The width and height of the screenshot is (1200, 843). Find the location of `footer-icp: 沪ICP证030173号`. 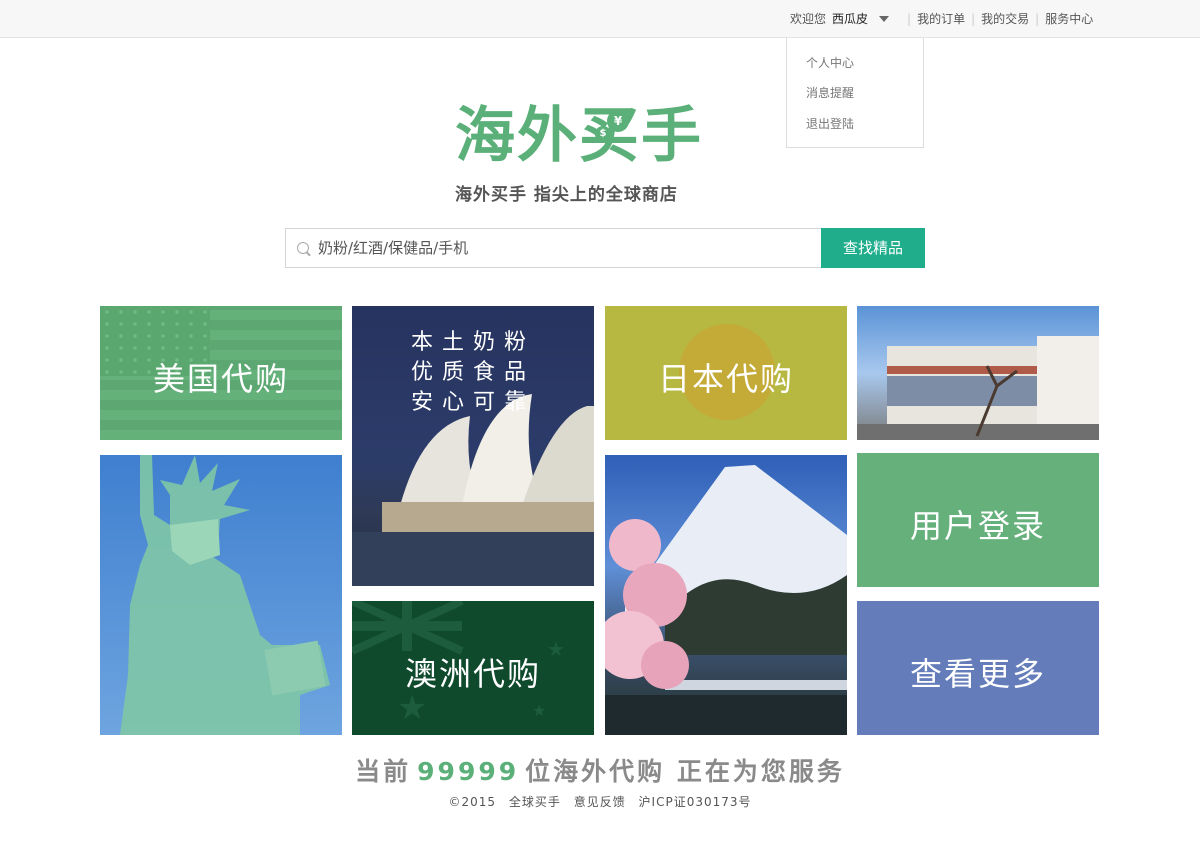

footer-icp: 沪ICP证030173号 is located at coordinates (695, 802).